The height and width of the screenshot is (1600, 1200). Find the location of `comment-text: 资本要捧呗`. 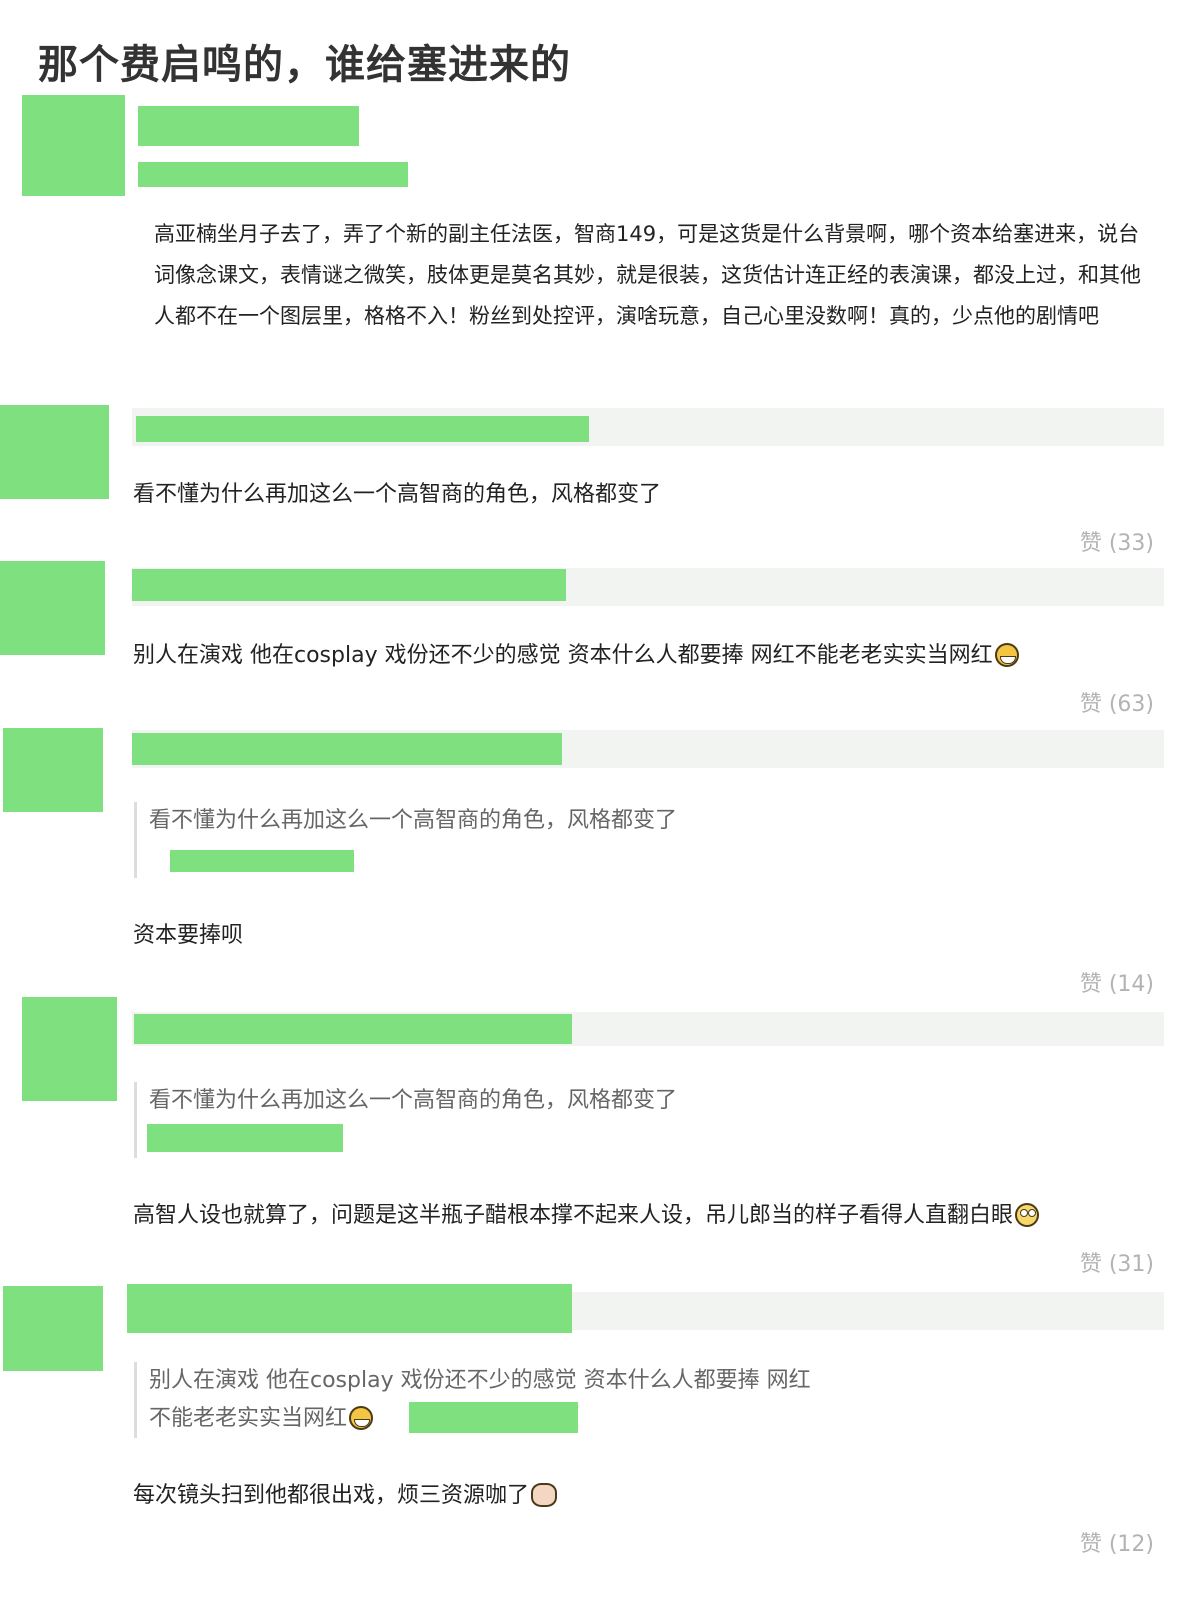

comment-text: 资本要捧呗 is located at coordinates (188, 935).